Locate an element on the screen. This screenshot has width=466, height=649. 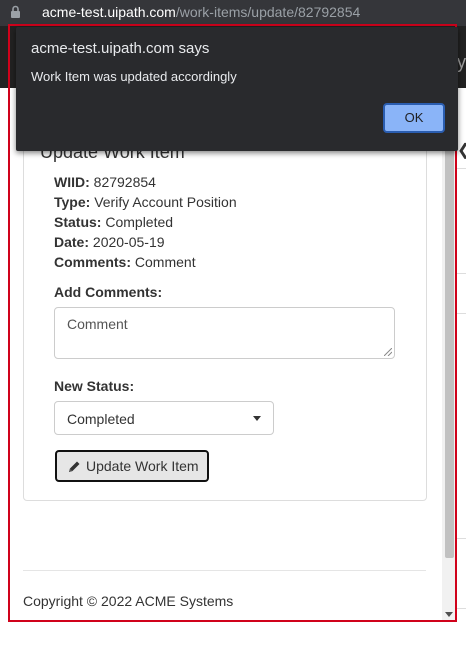
dialog-message: Work Item was updated accordingly is located at coordinates (134, 76).